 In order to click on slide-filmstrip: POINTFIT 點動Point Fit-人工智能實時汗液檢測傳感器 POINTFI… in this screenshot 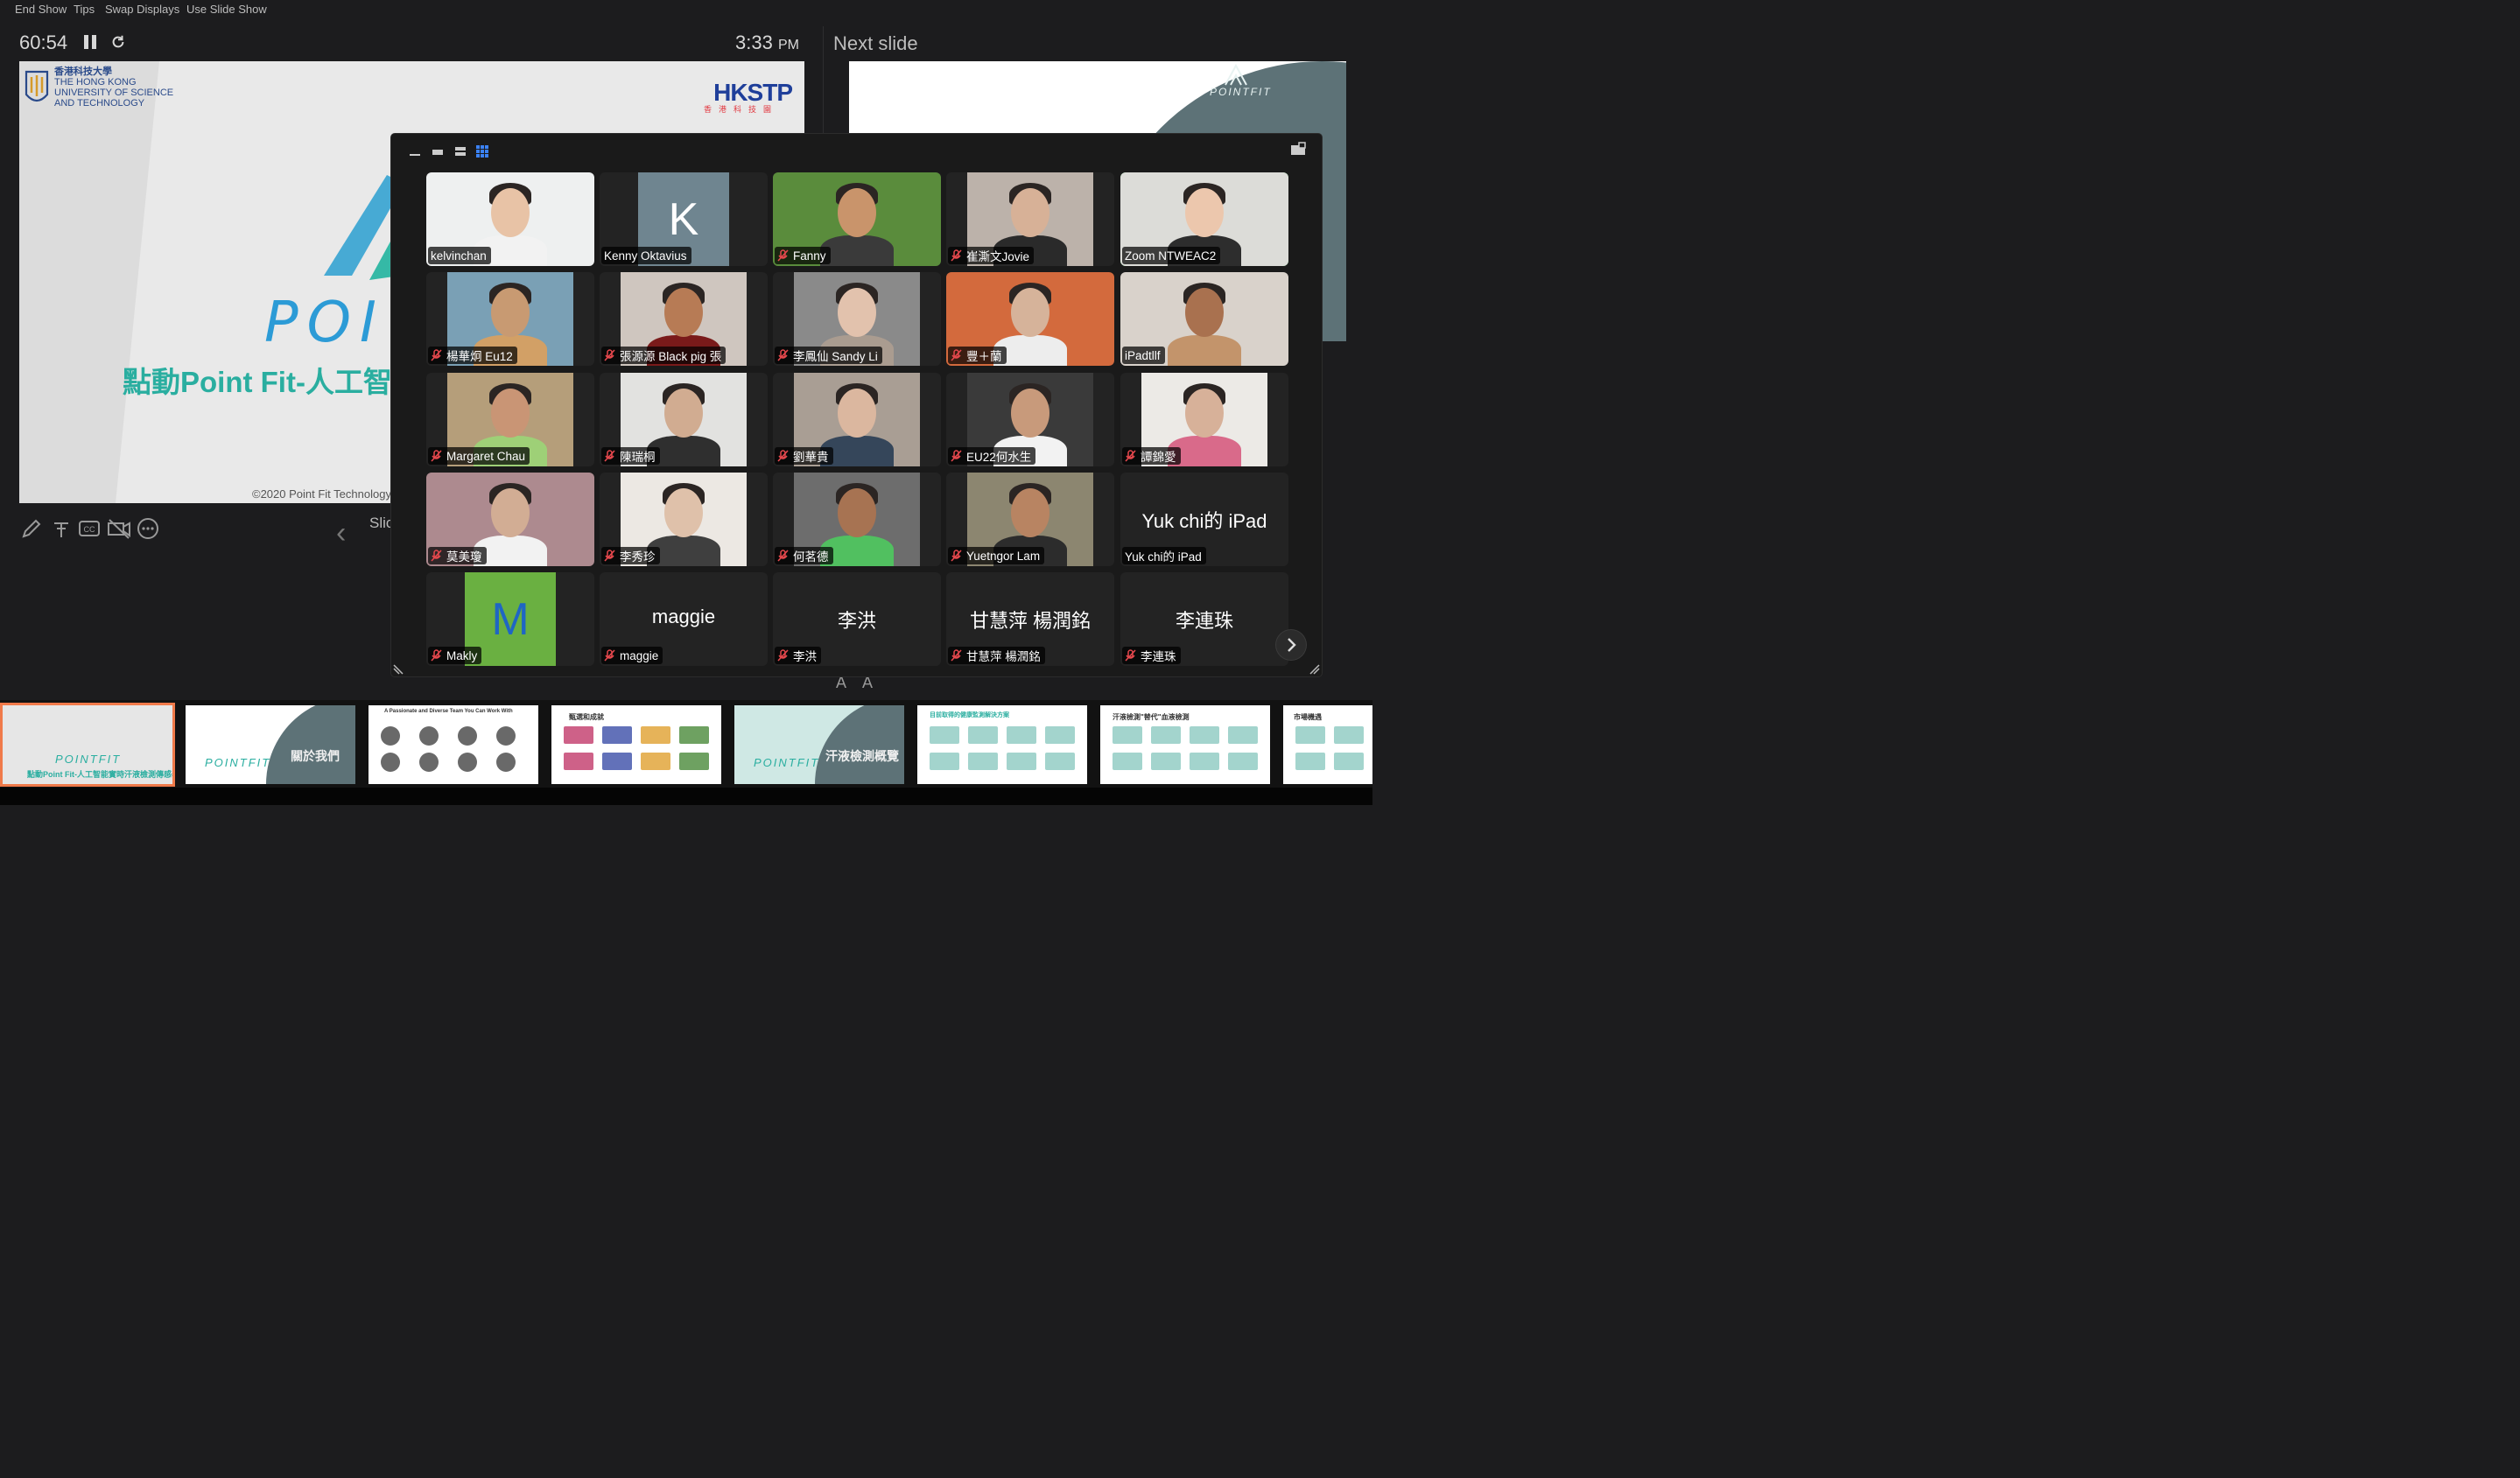, I will do `click(686, 744)`.